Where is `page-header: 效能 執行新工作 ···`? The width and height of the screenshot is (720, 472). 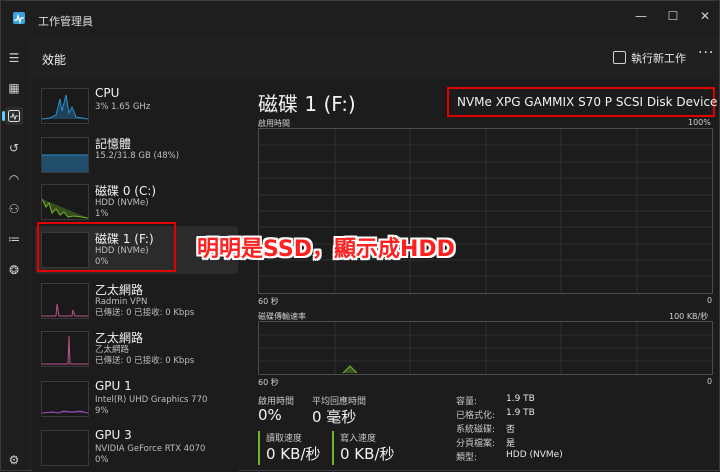
page-header: 效能 執行新工作 ··· is located at coordinates (373, 58).